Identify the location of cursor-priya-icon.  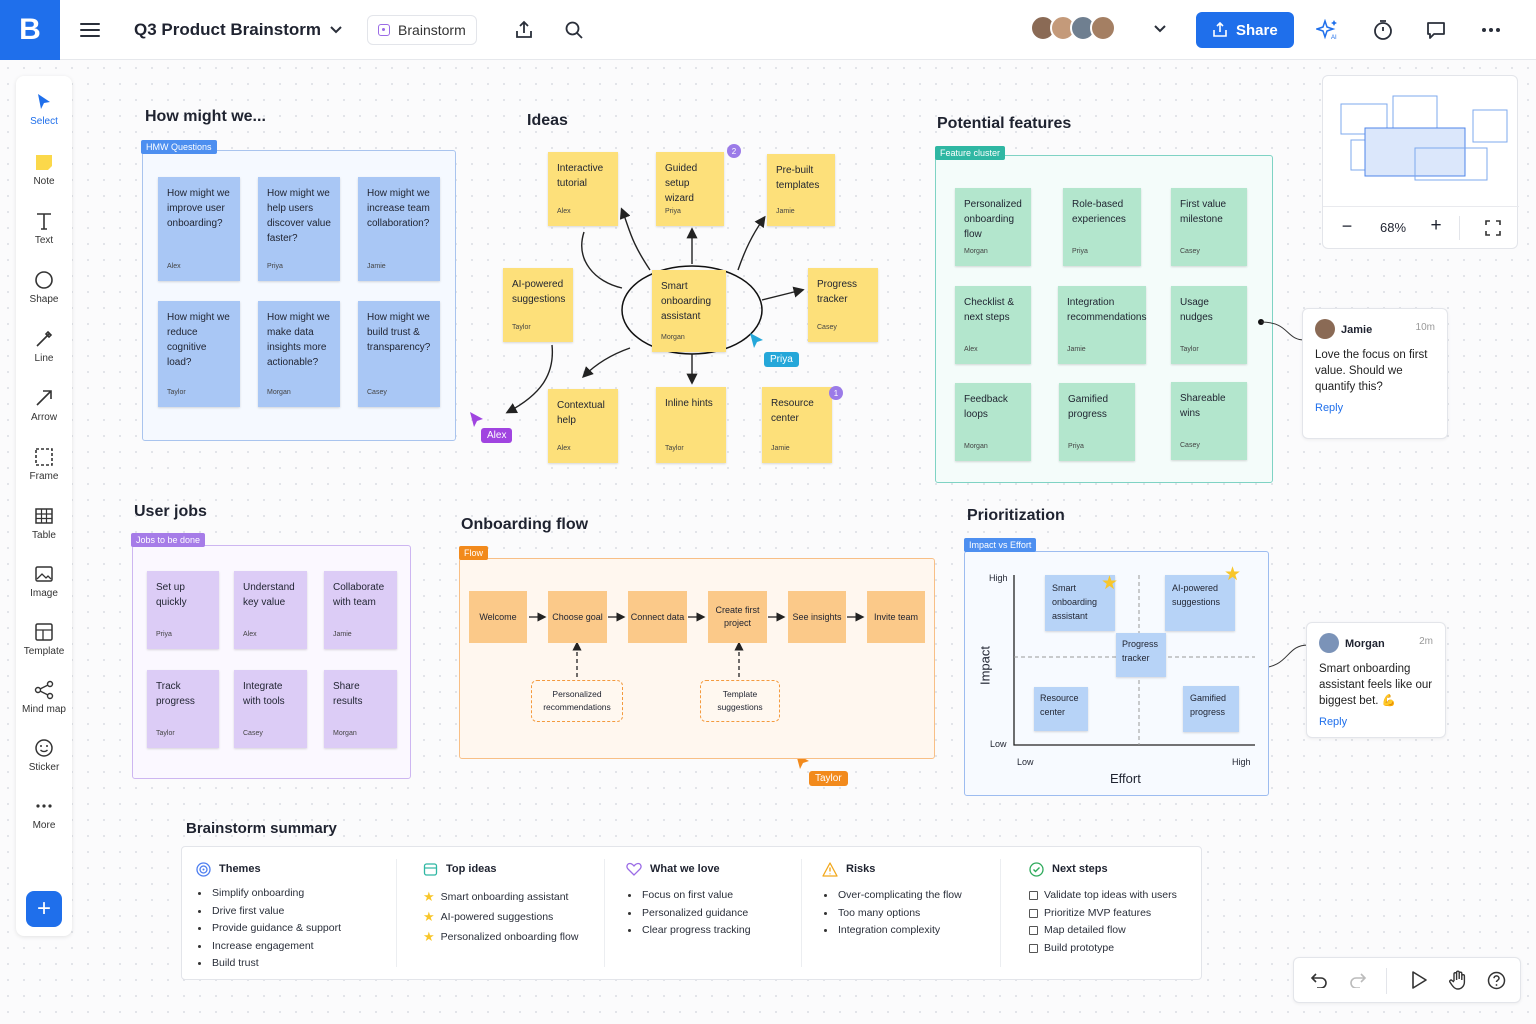
(756, 340).